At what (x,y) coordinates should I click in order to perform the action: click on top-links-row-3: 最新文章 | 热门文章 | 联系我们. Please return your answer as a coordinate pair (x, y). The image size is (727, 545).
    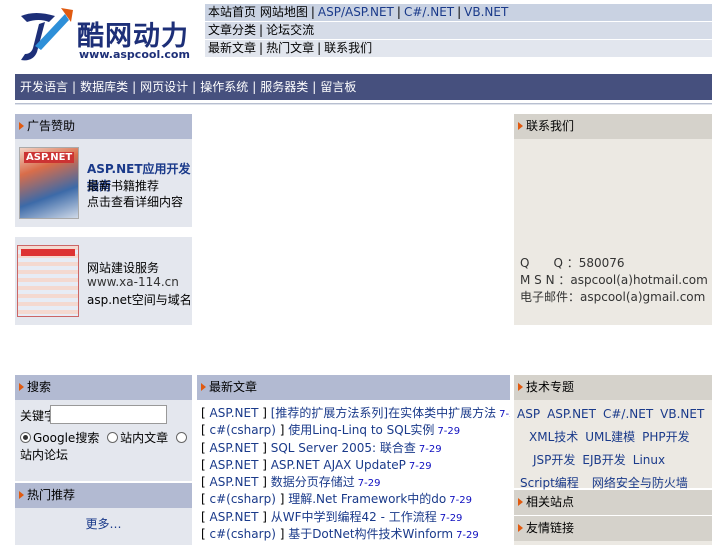
    Looking at the image, I should click on (458, 48).